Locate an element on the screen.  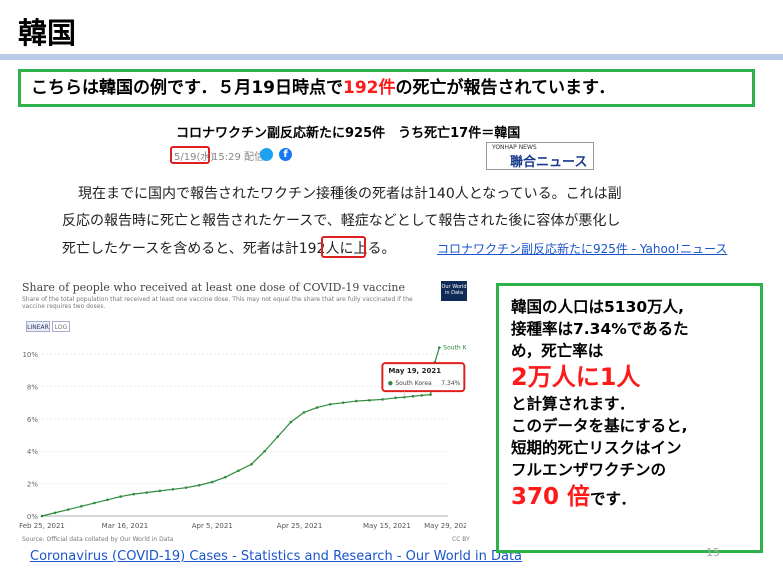
tooltip-marker is located at coordinates (390, 383).